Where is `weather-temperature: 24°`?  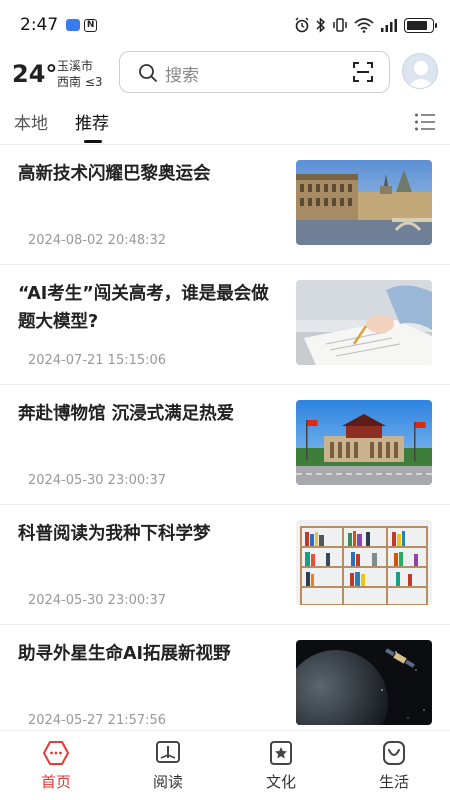 weather-temperature: 24° is located at coordinates (34, 74).